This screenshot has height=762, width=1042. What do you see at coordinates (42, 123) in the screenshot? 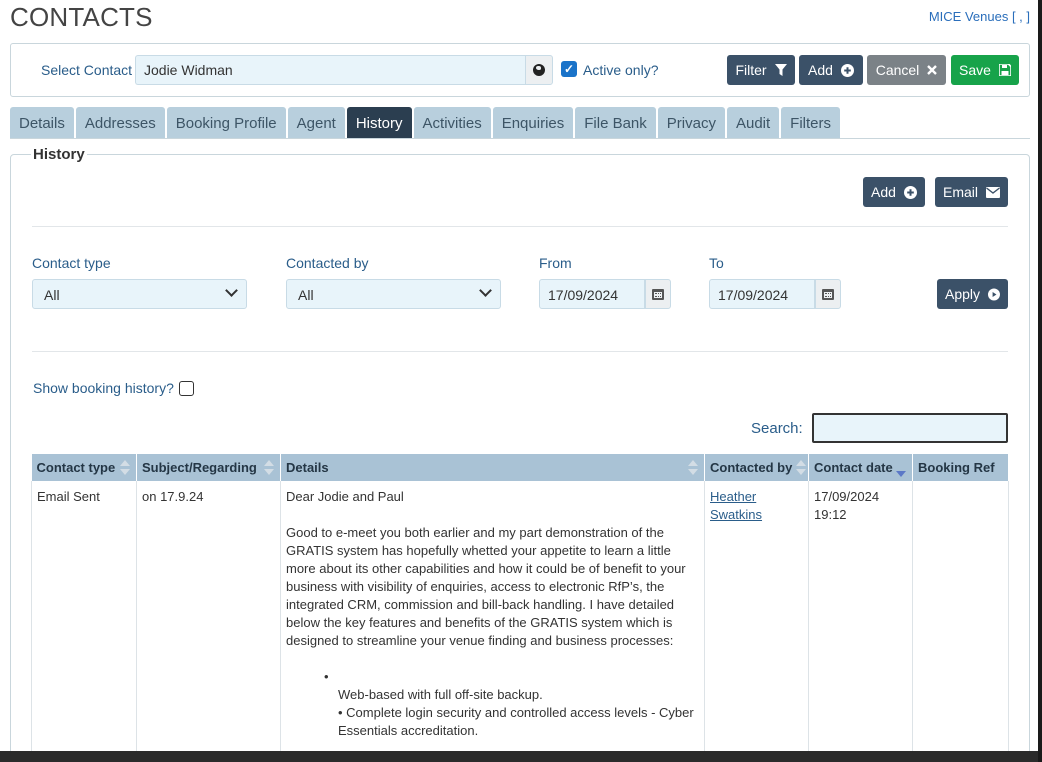
I see `tab-details: Details` at bounding box center [42, 123].